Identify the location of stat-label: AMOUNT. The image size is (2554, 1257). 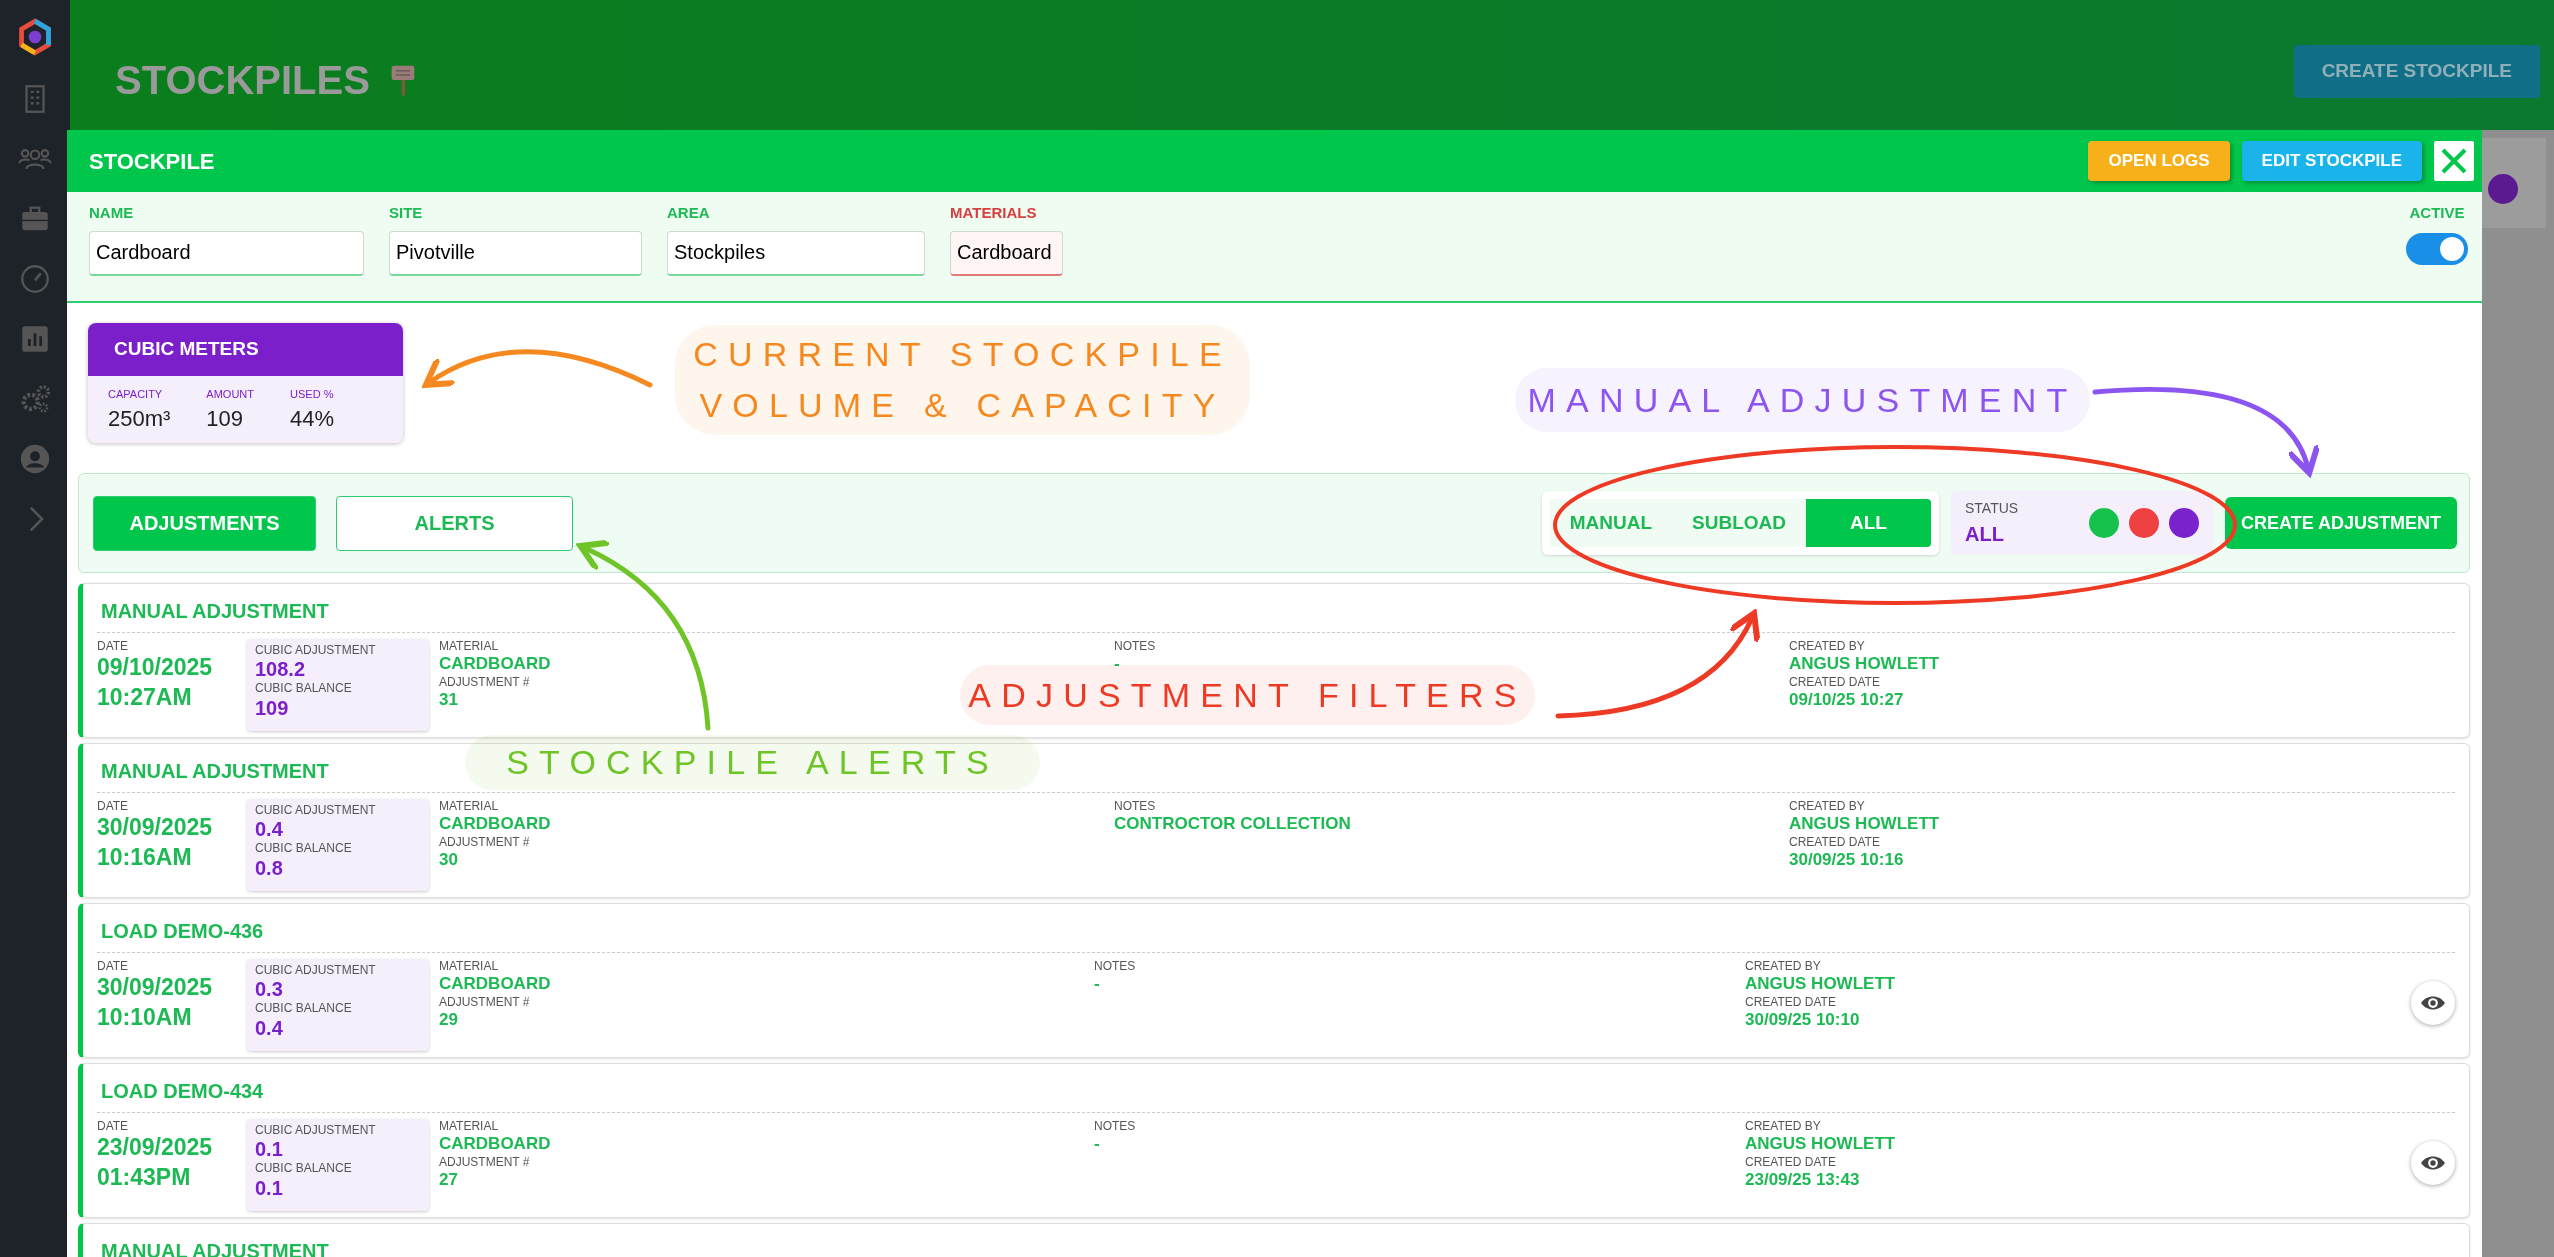
(230, 394).